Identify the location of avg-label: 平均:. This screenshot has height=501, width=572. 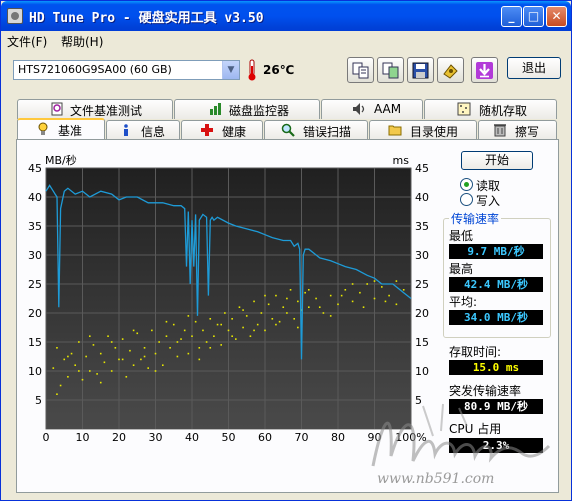
(463, 302).